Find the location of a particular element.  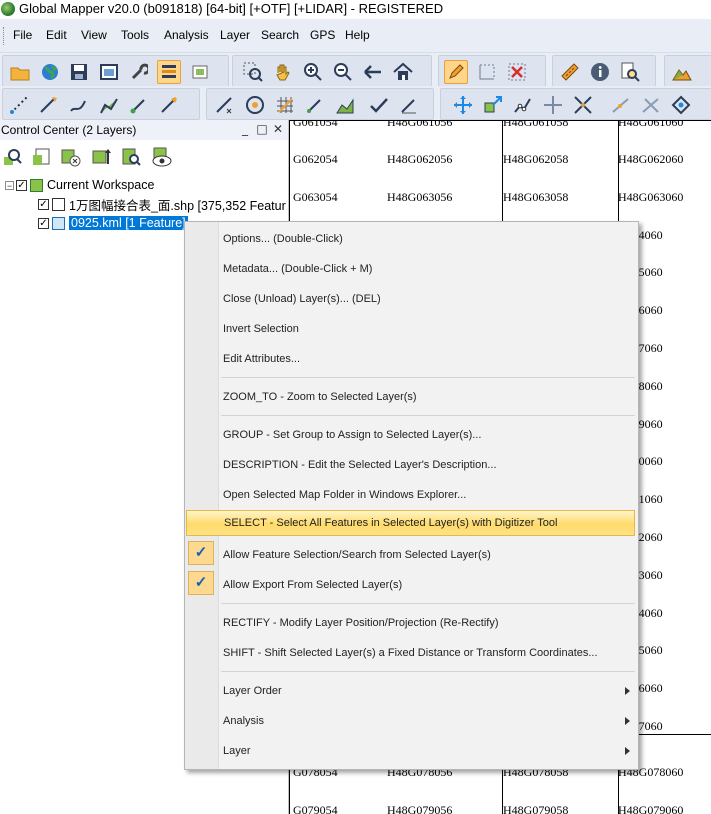

map-grid-label: G062054 is located at coordinates (315, 159).